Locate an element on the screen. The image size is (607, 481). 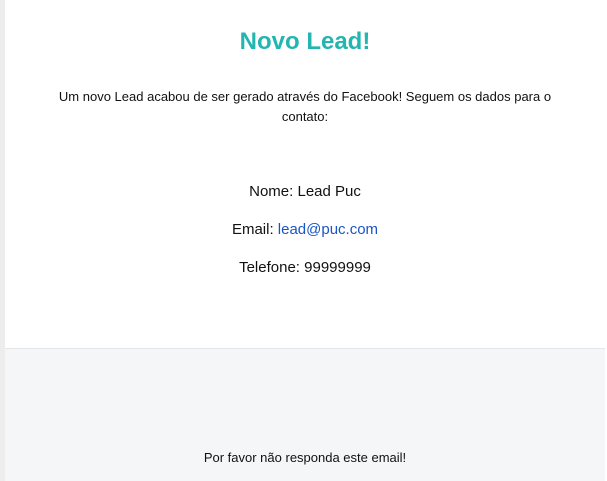
lead-phone-value: 99999999 is located at coordinates (337, 267).